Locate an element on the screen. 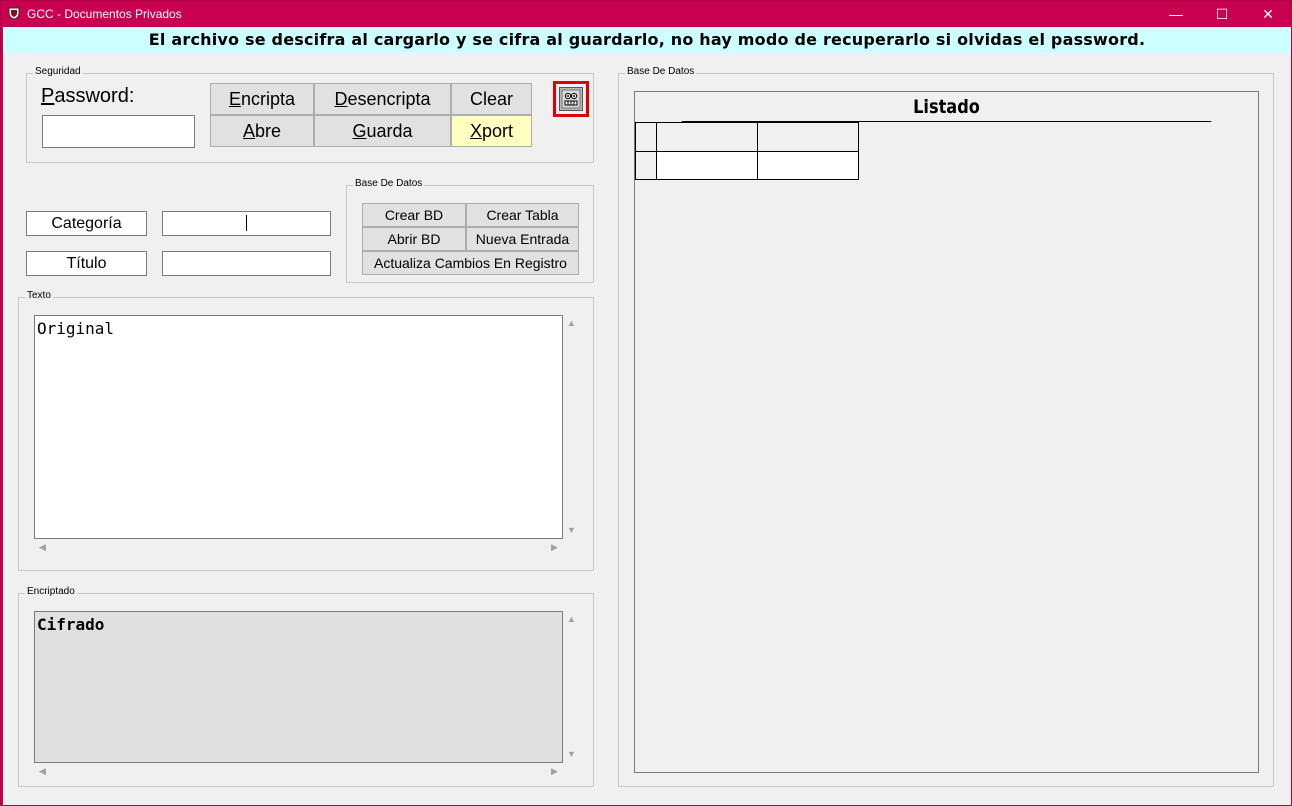  listado-title: Listado is located at coordinates (946, 107).